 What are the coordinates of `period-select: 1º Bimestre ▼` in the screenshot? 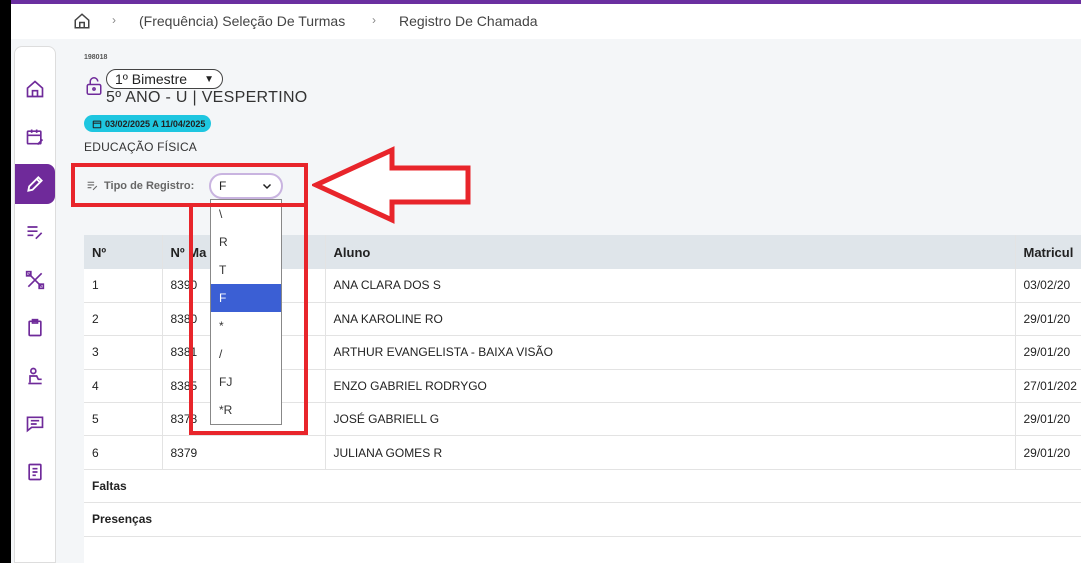 It's located at (164, 79).